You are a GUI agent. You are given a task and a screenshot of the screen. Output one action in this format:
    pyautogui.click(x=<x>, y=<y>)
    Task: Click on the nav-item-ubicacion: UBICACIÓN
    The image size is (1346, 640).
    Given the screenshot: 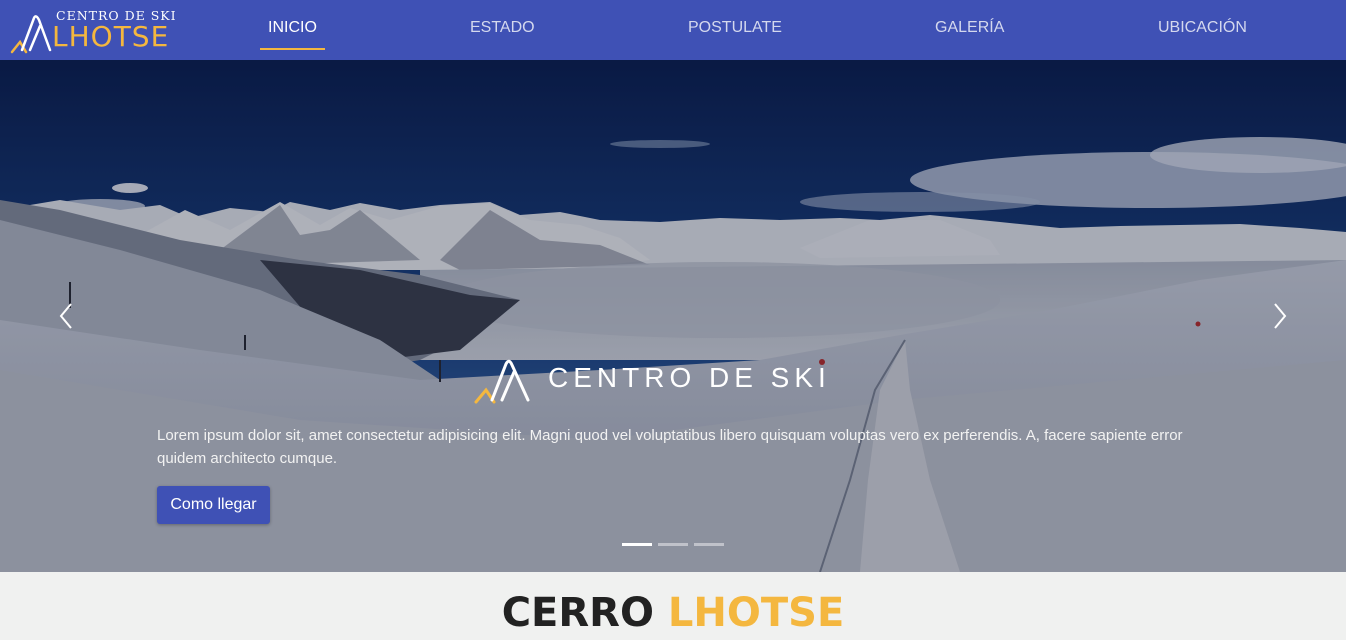 What is the action you would take?
    pyautogui.click(x=1202, y=30)
    